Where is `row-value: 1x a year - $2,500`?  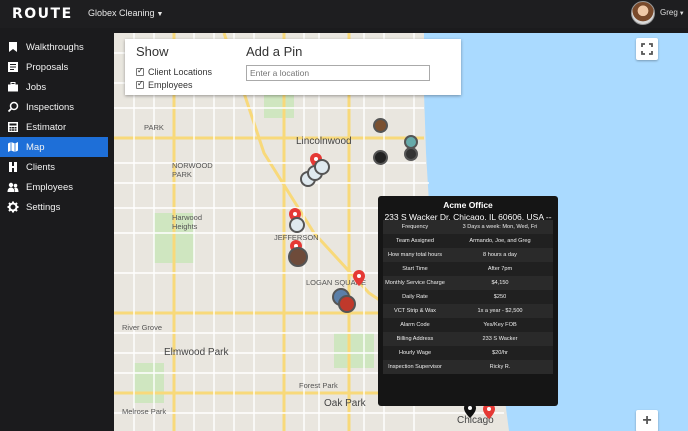
row-value: 1x a year - $2,500 is located at coordinates (500, 311).